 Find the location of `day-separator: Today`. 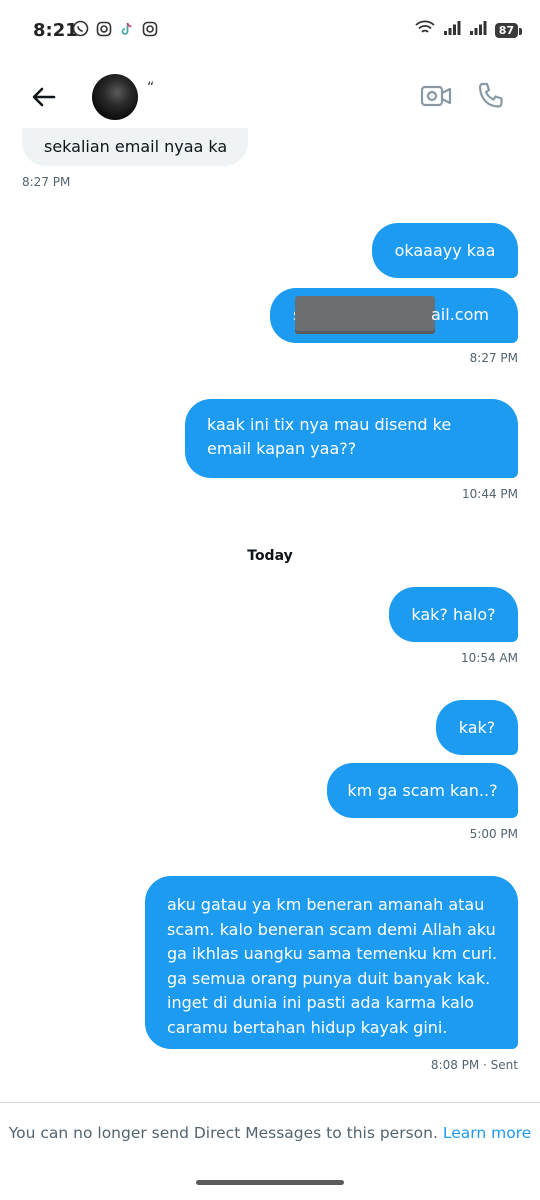

day-separator: Today is located at coordinates (270, 556).